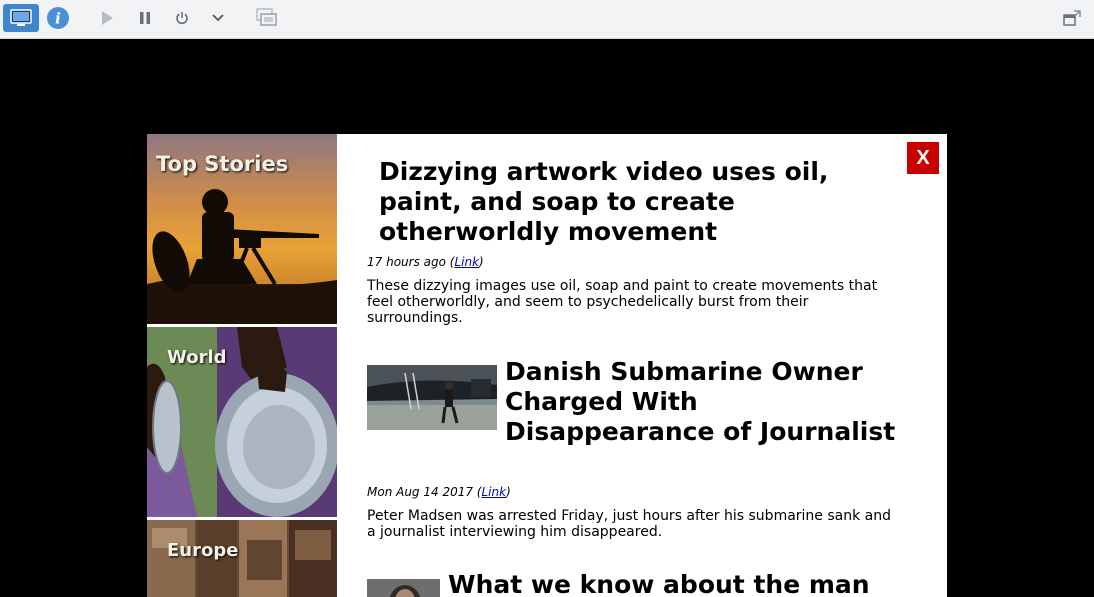  I want to click on article-meta: 17 hours ago (Link), so click(425, 262).